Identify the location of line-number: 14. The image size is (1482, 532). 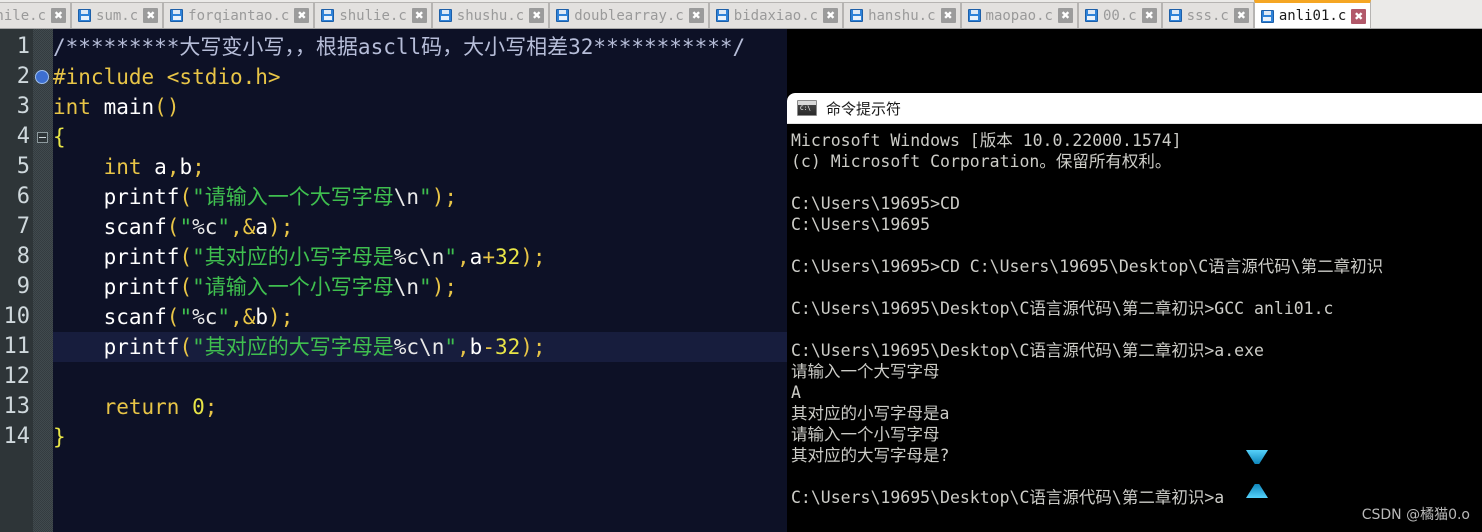
(17, 436).